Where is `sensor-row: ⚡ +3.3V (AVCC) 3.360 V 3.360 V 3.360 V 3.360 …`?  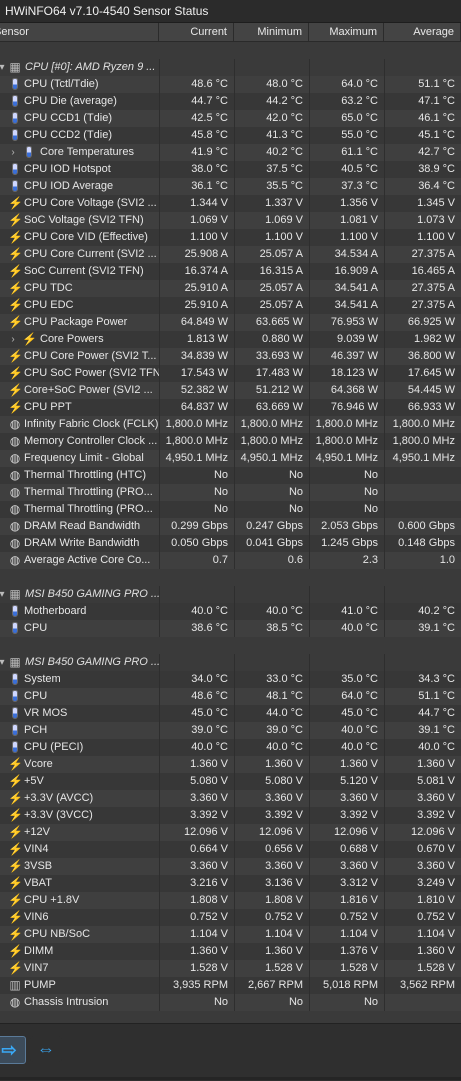 sensor-row: ⚡ +3.3V (AVCC) 3.360 V 3.360 V 3.360 V 3.360 … is located at coordinates (230, 798).